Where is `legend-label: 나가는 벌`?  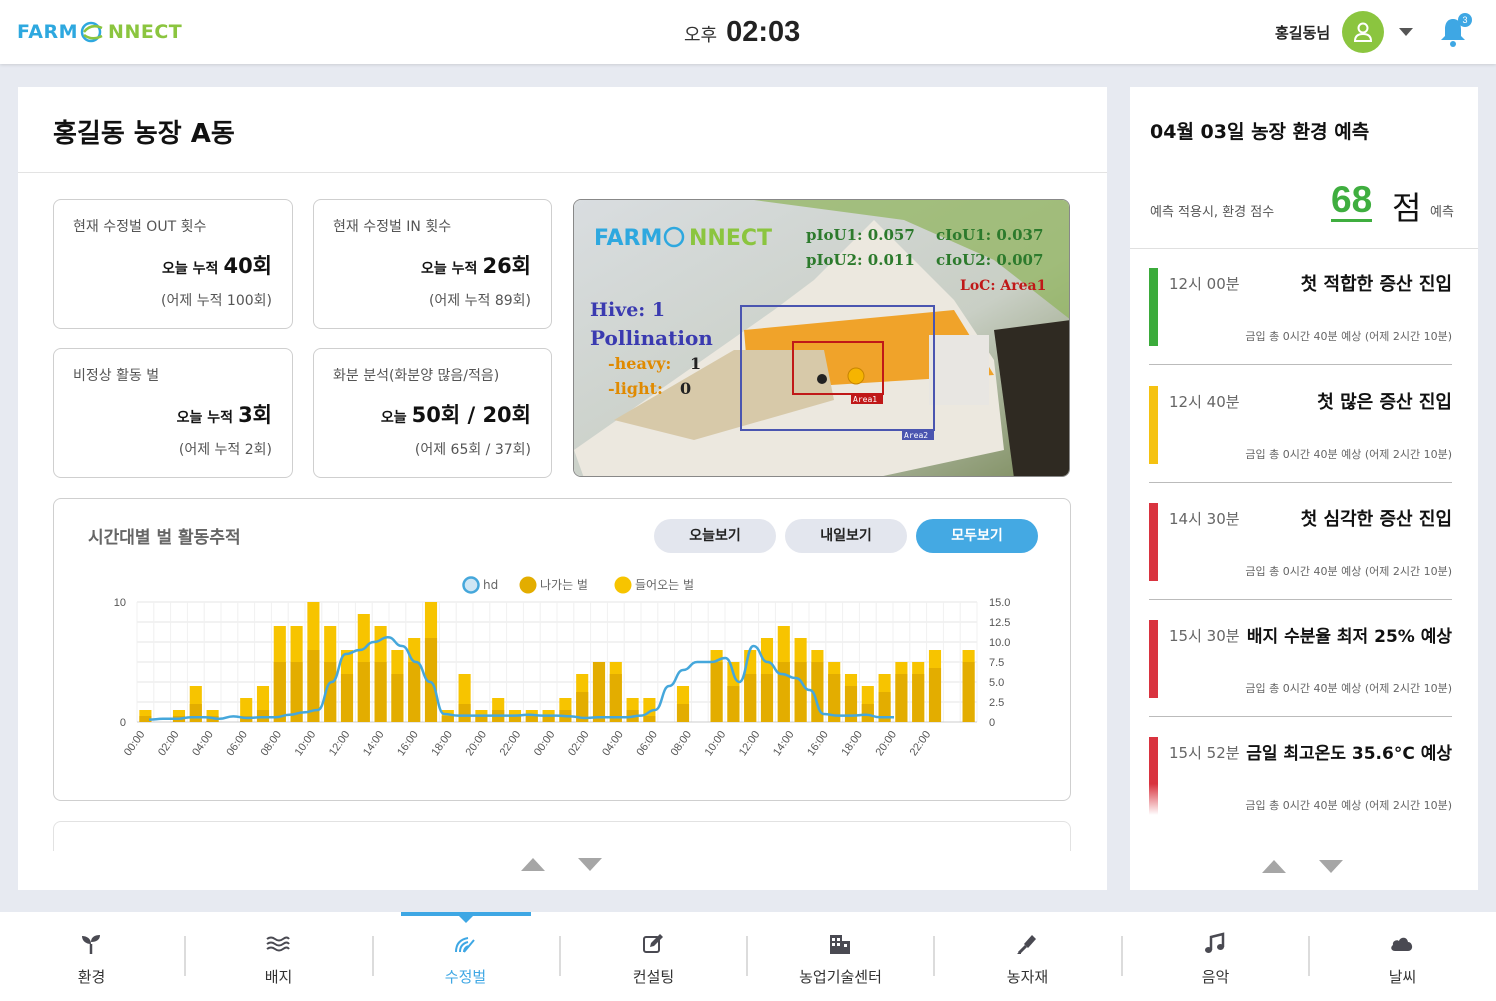
legend-label: 나가는 벌 is located at coordinates (564, 585).